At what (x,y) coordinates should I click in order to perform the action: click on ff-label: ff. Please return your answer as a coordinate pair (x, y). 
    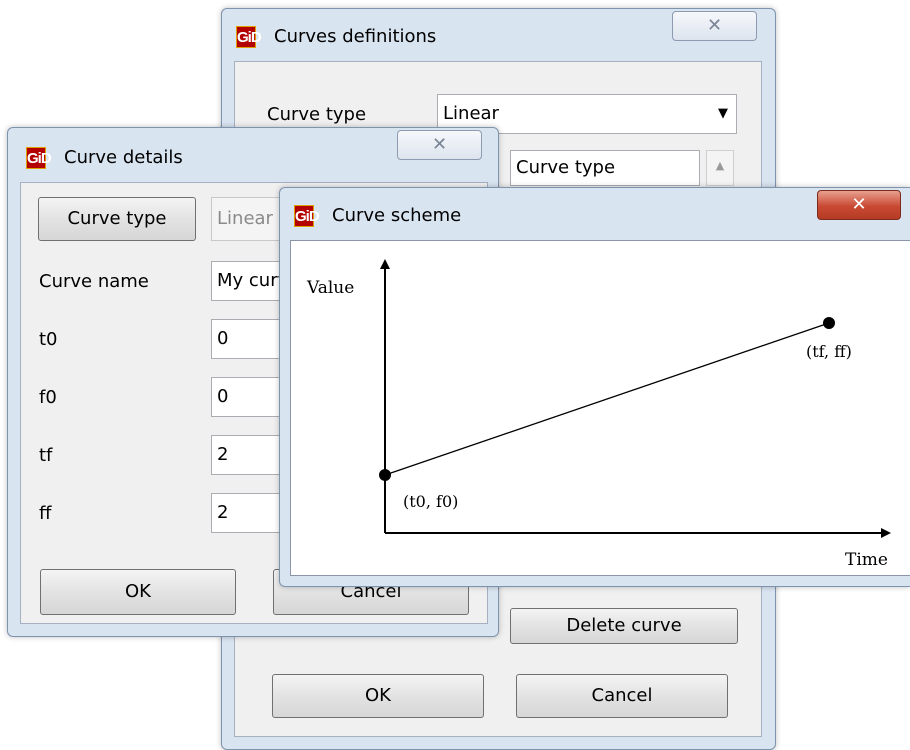
    Looking at the image, I should click on (45, 513).